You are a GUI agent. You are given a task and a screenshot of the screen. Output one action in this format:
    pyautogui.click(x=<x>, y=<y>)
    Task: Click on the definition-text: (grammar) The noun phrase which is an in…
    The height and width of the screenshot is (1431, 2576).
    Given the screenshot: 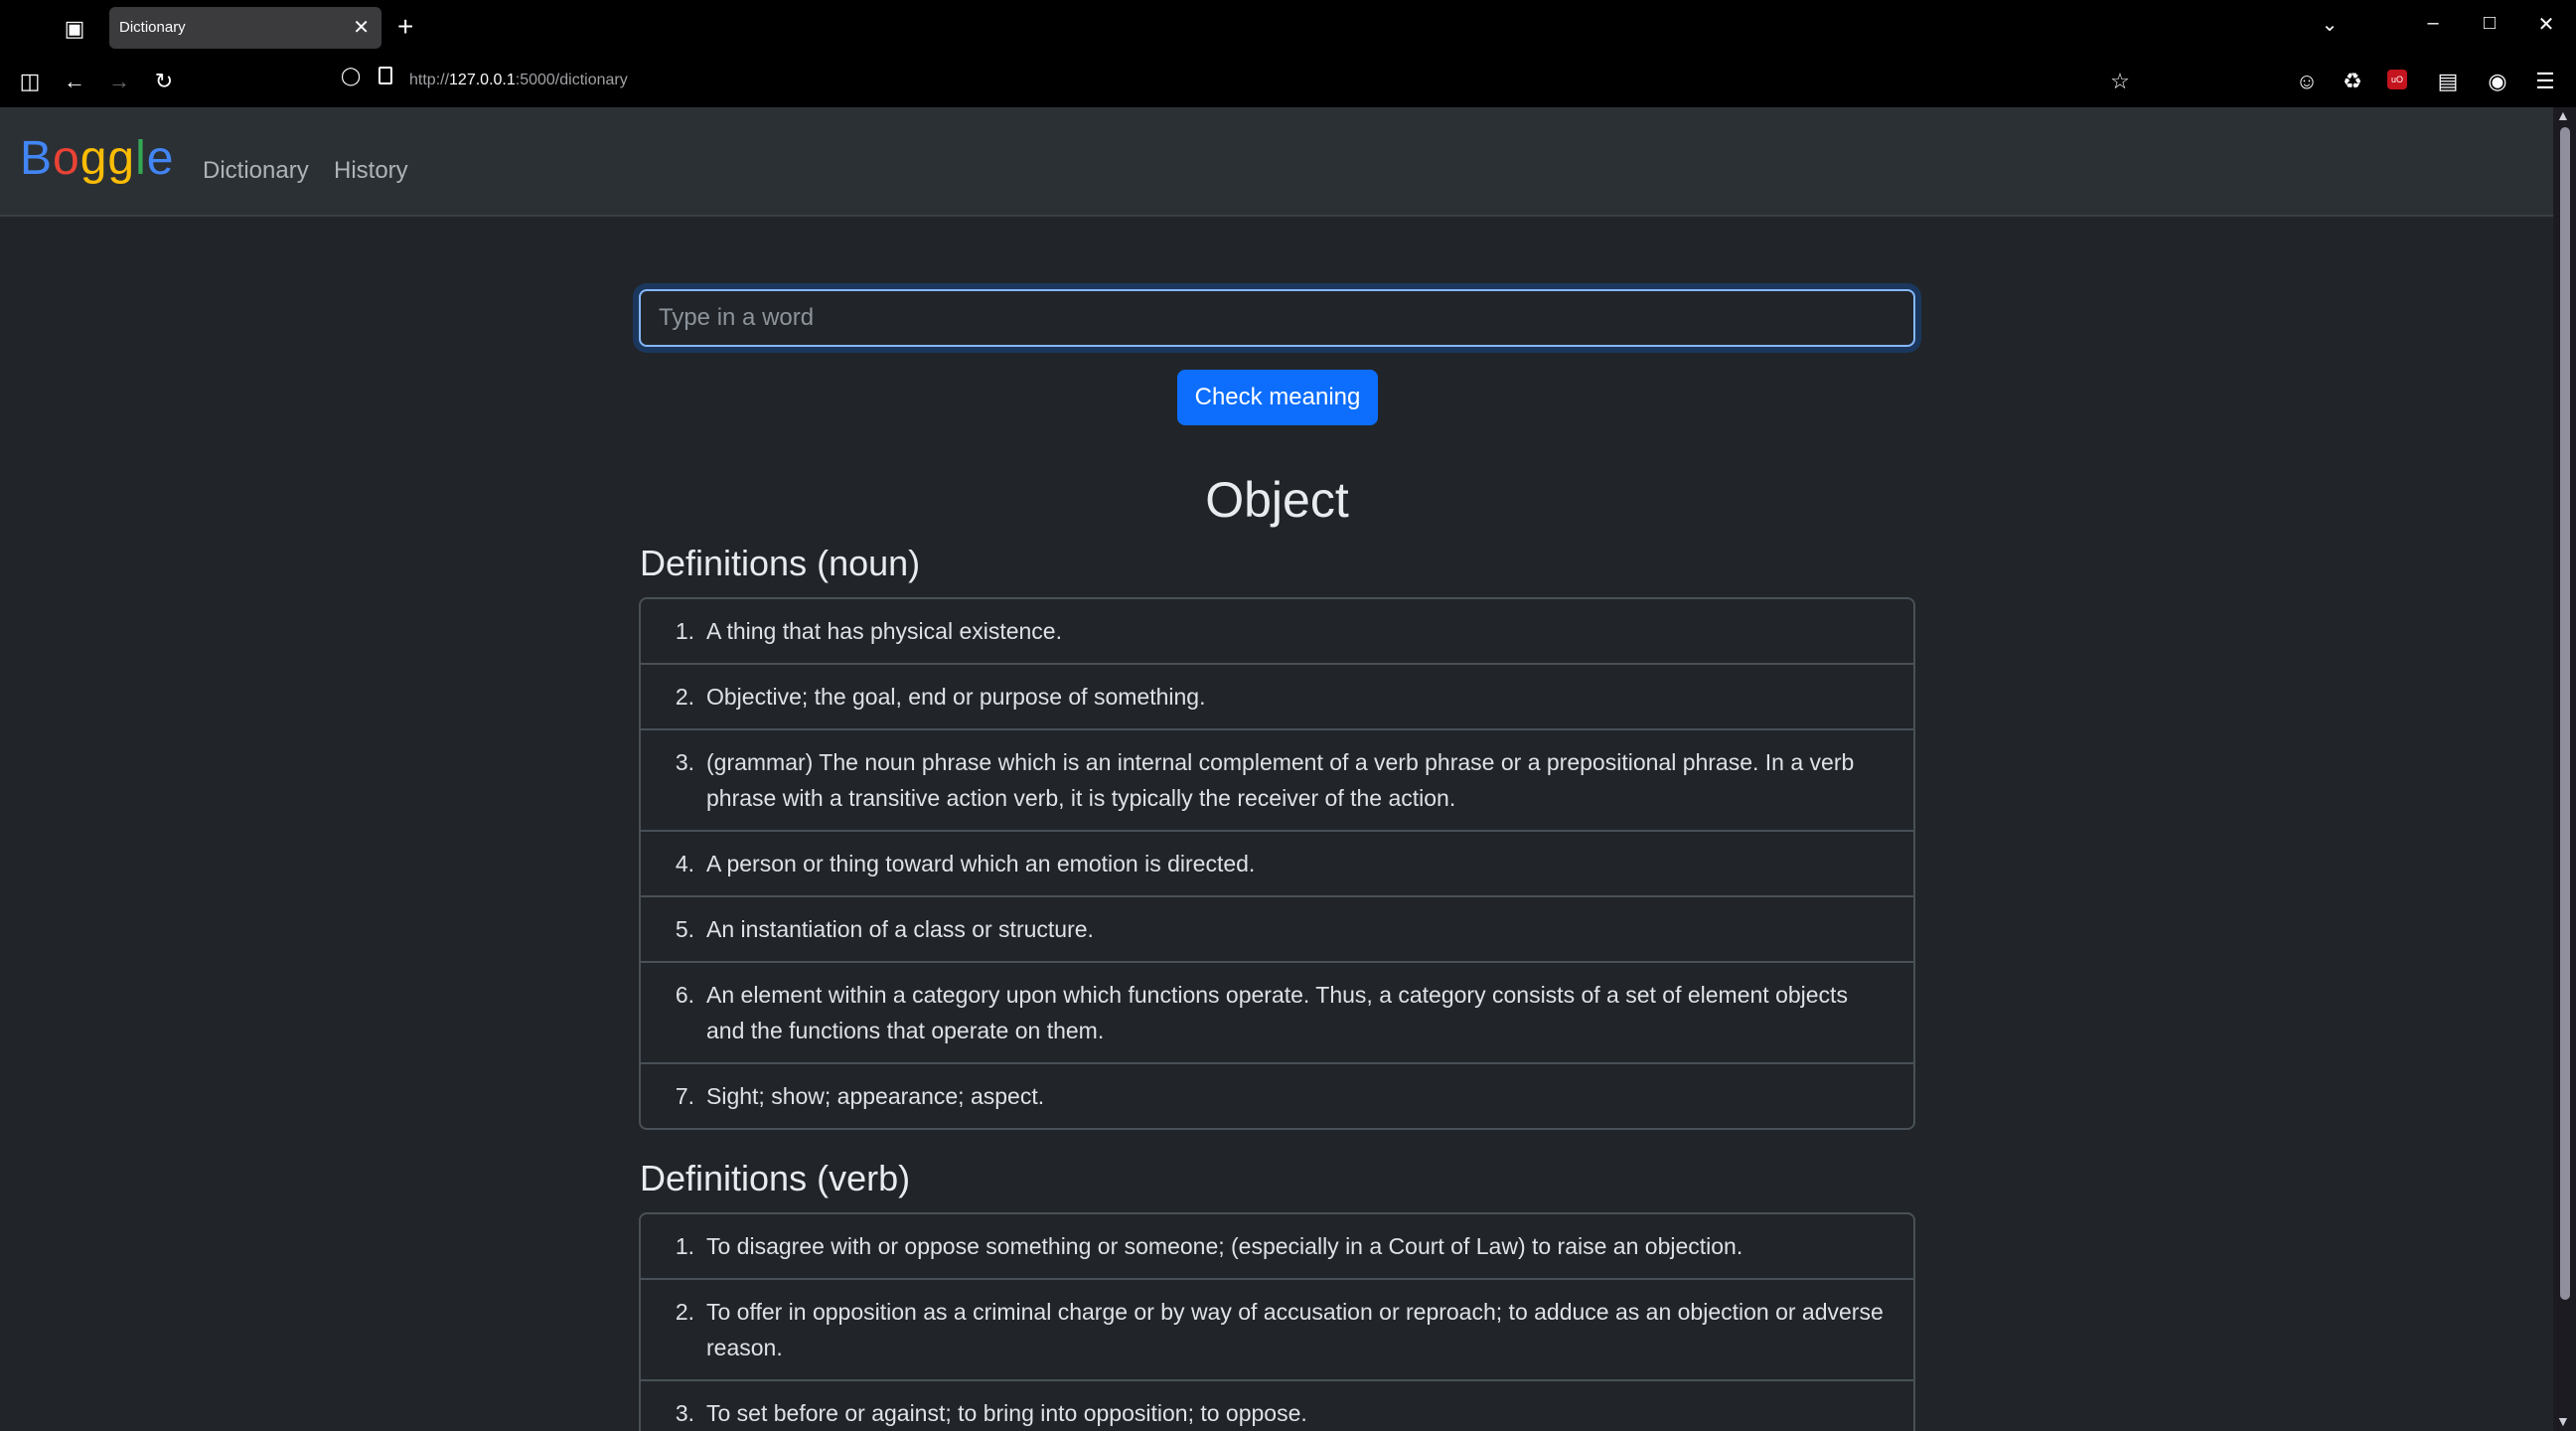 What is the action you would take?
    pyautogui.click(x=1280, y=780)
    